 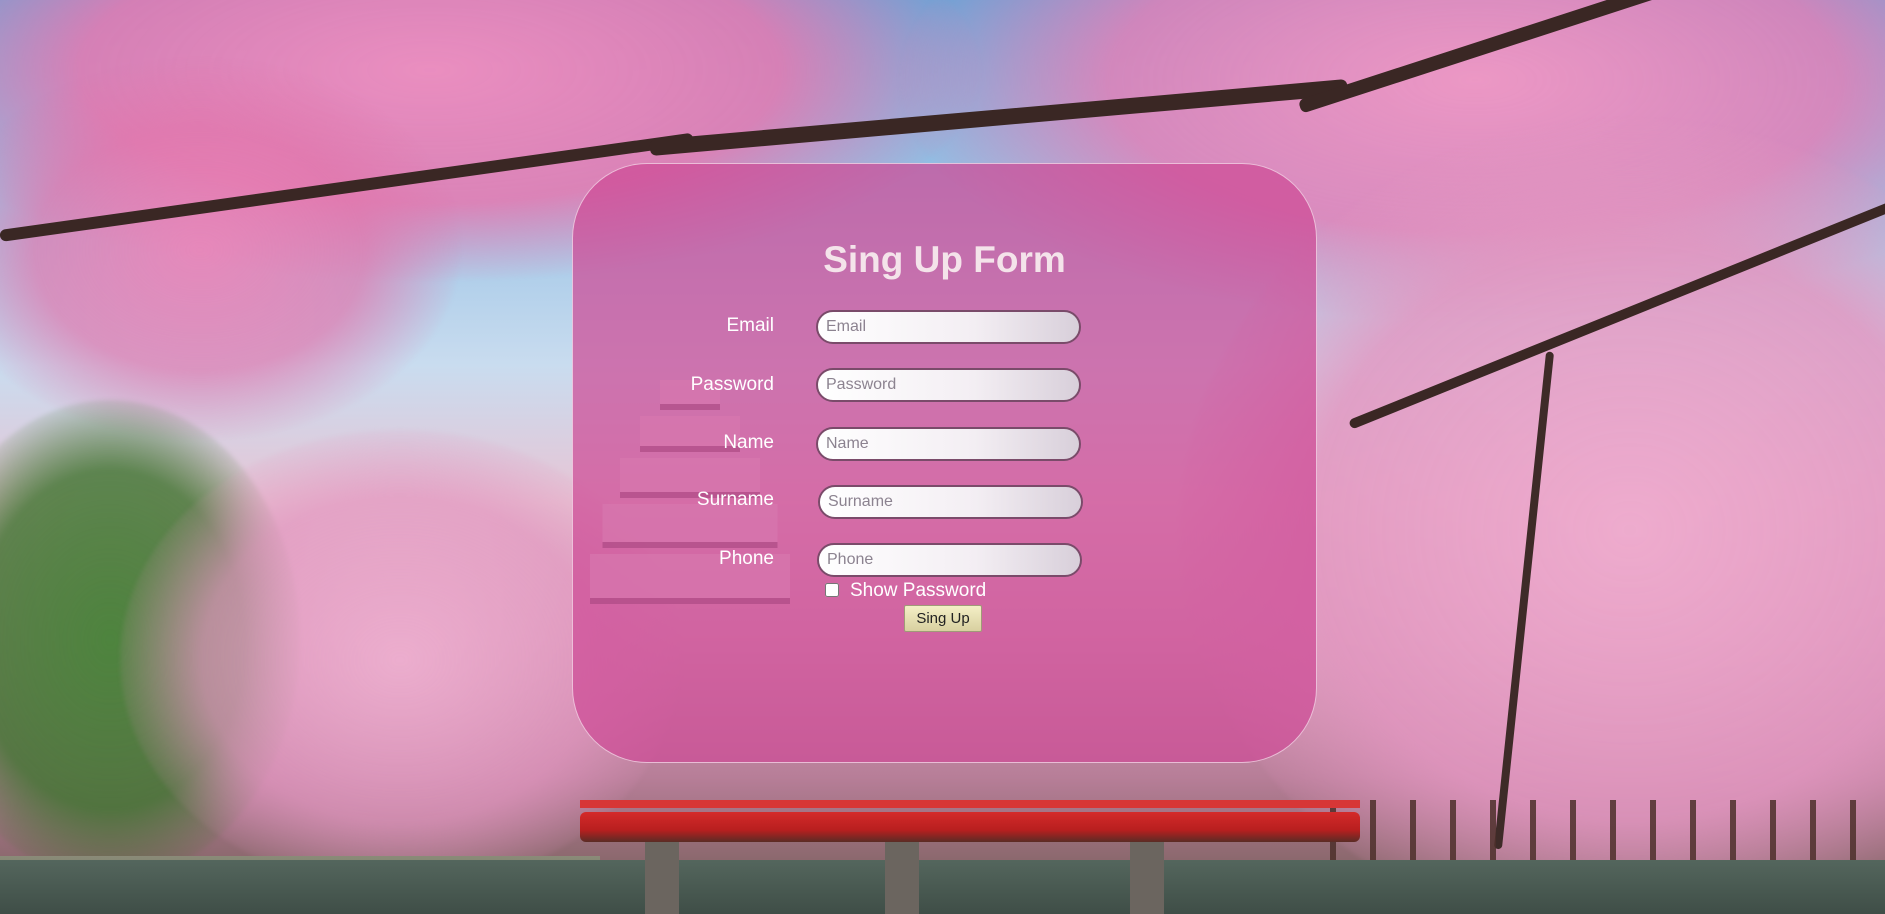 I want to click on show-password-checkbox, so click(x=832, y=590).